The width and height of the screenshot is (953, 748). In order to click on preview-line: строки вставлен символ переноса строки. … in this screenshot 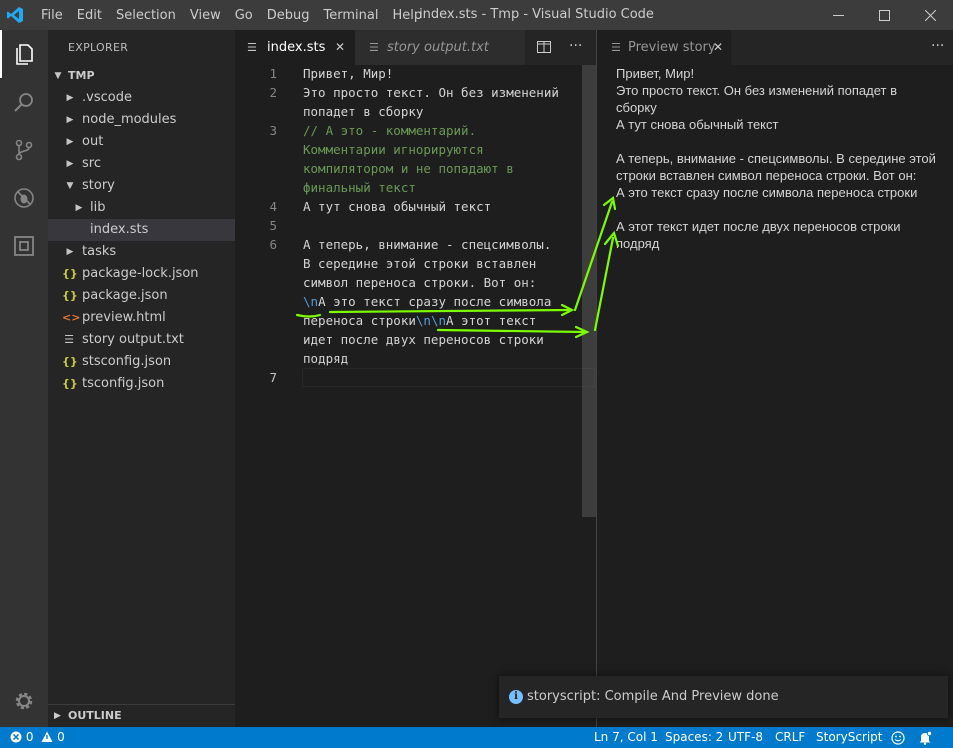, I will do `click(766, 175)`.